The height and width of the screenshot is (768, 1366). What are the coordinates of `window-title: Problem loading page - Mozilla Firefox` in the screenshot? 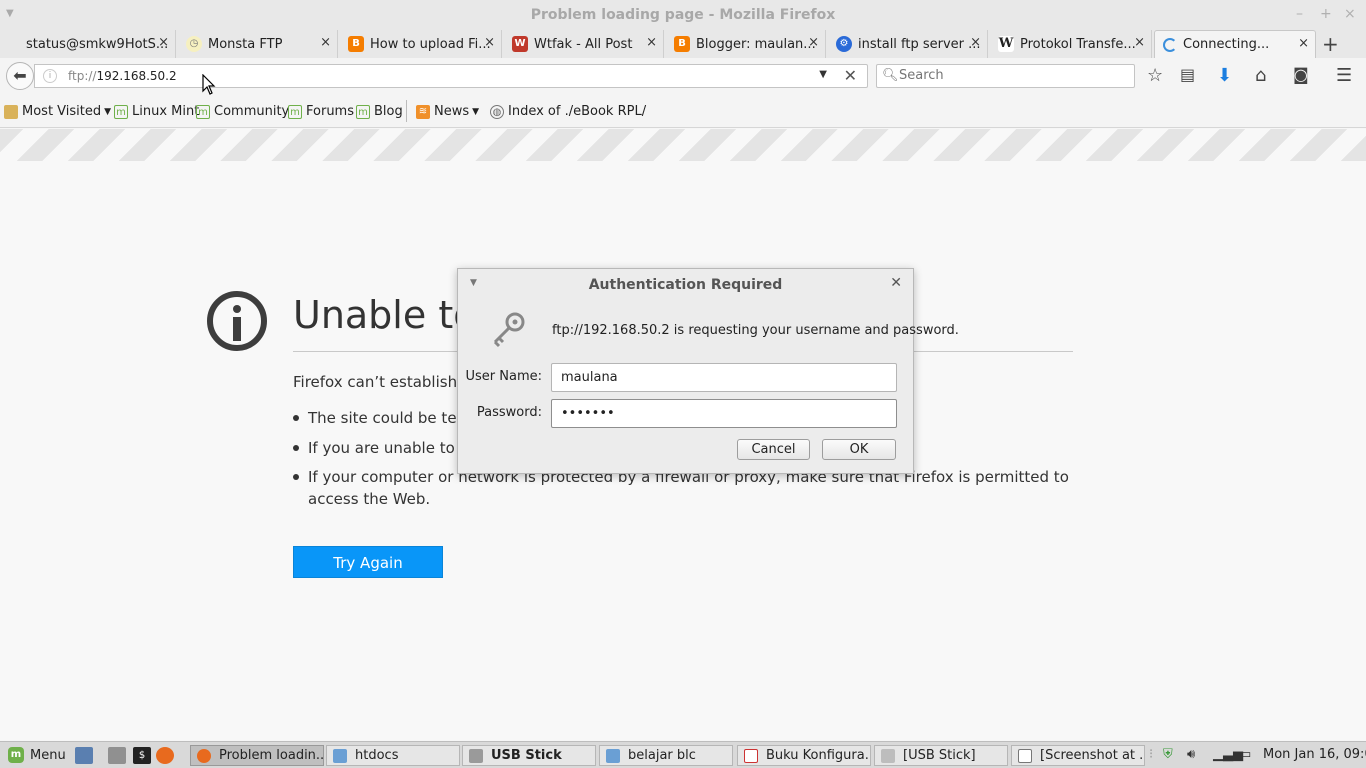 It's located at (683, 15).